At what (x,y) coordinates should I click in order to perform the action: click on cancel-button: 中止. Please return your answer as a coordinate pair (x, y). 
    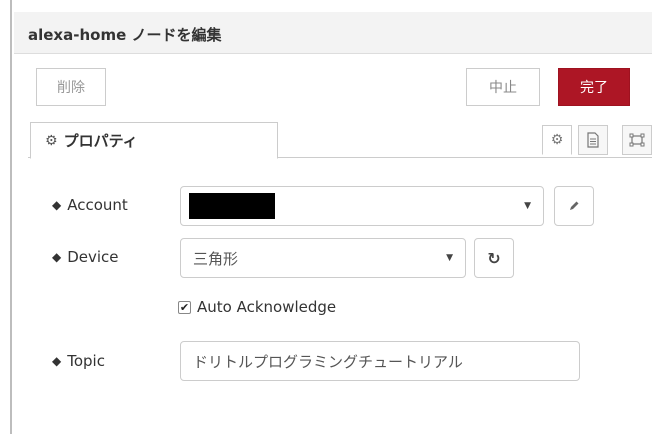
    Looking at the image, I should click on (503, 87).